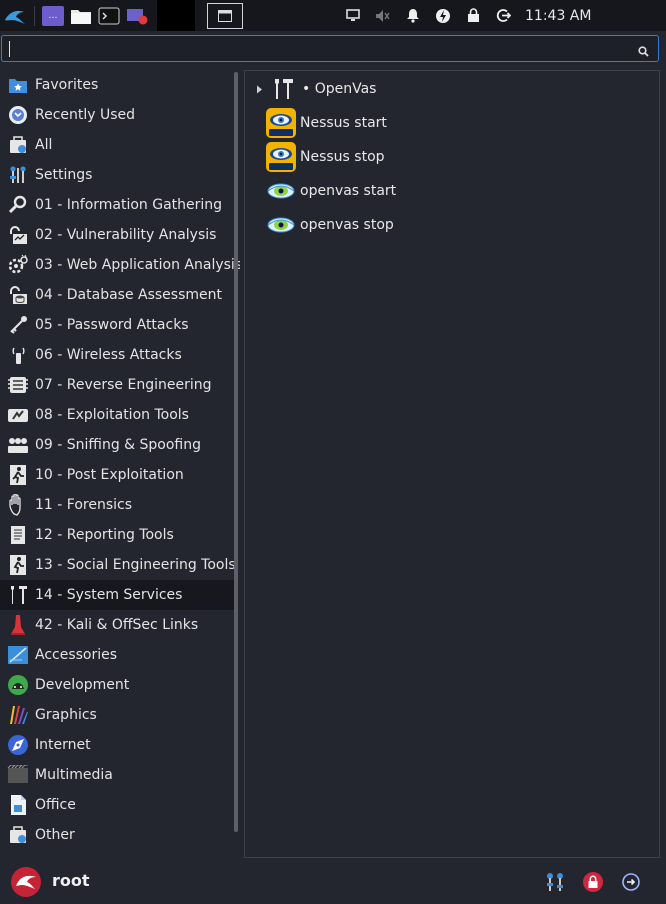  I want to click on file-manager-launcher, so click(81, 16).